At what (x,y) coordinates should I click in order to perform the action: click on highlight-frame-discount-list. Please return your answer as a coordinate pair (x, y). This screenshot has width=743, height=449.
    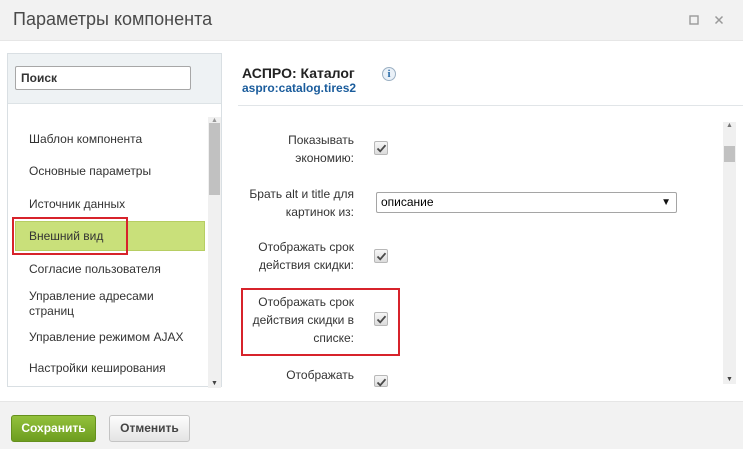
    Looking at the image, I should click on (320, 322).